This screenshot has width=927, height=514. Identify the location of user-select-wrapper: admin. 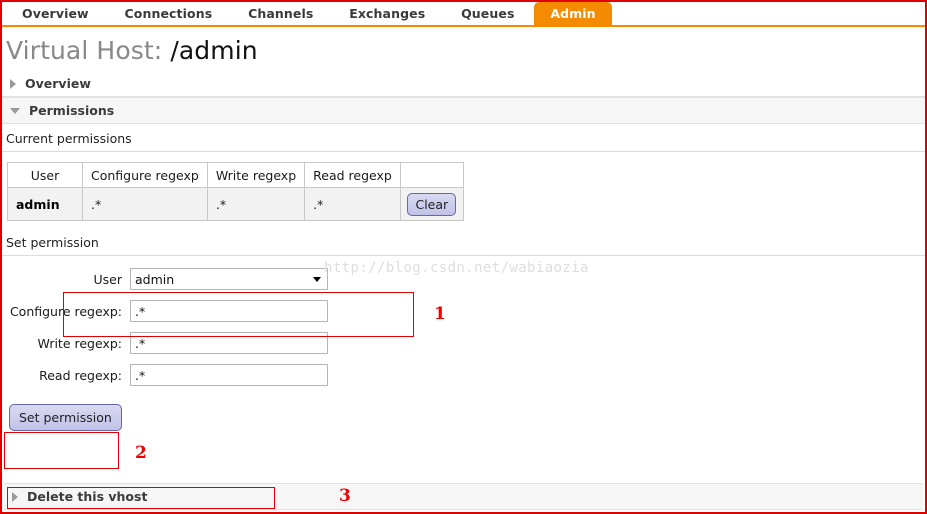
(229, 279).